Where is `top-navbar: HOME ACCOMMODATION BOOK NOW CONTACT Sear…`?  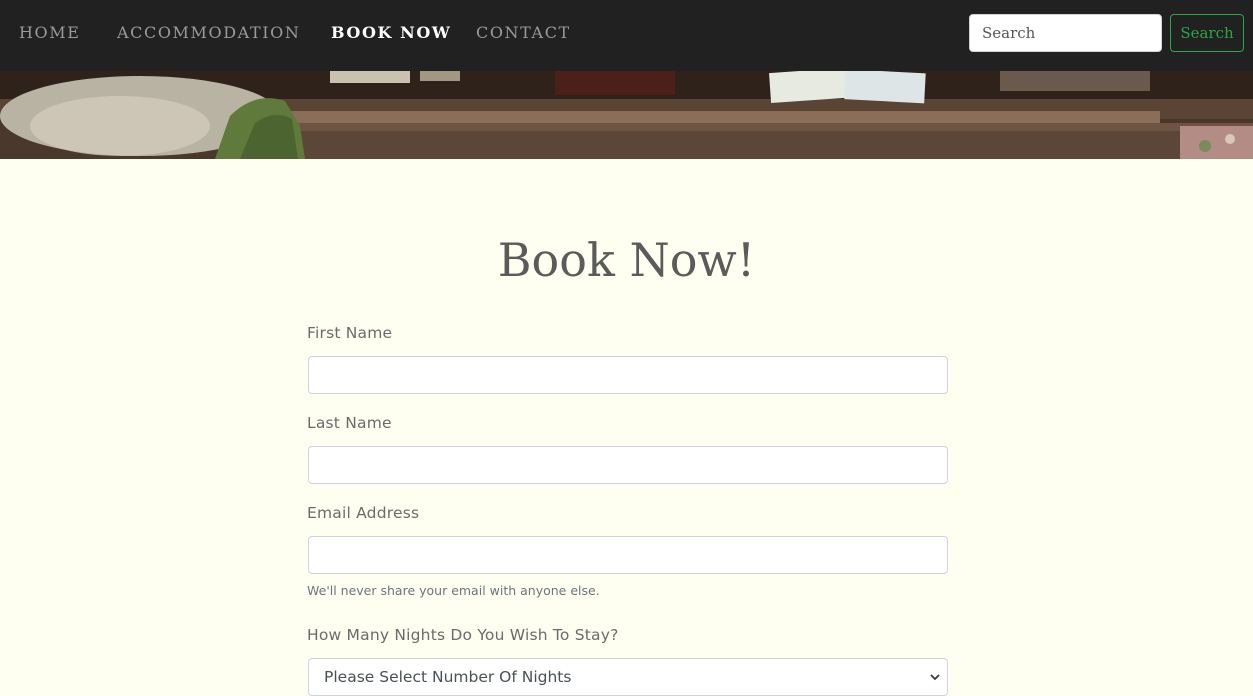
top-navbar: HOME ACCOMMODATION BOOK NOW CONTACT Sear… is located at coordinates (626, 35).